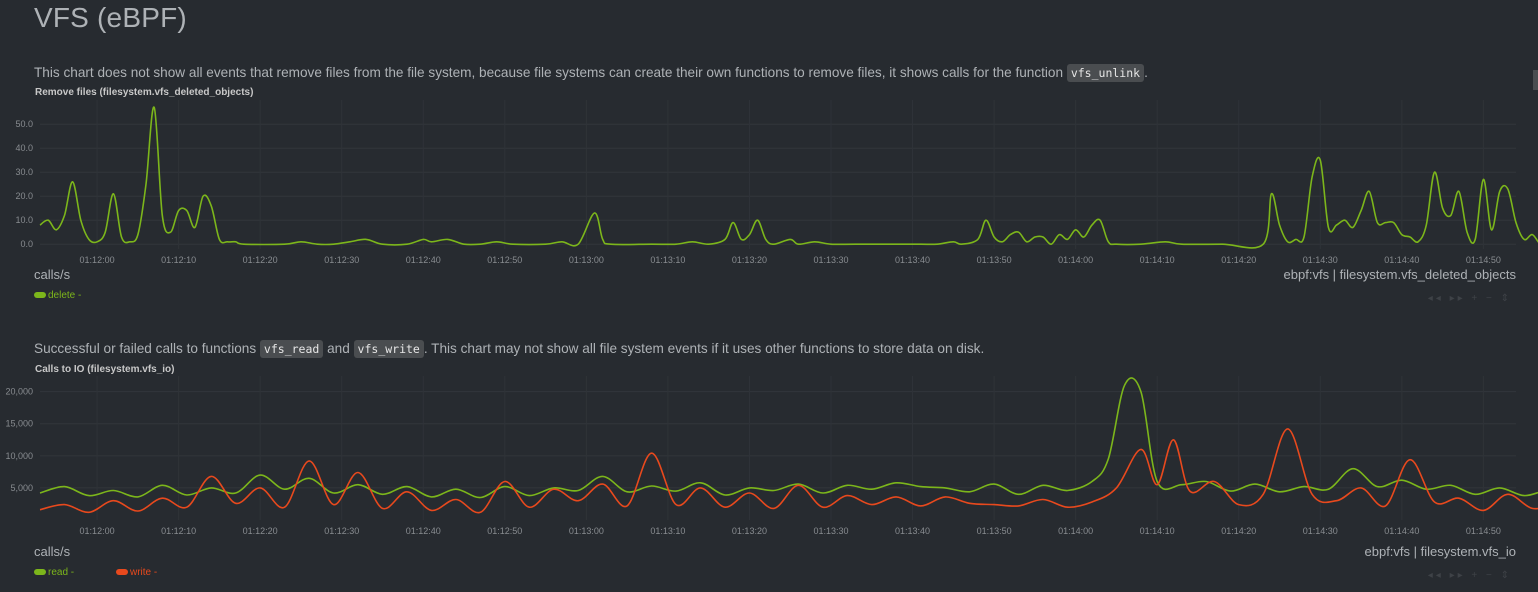  What do you see at coordinates (1105, 73) in the screenshot?
I see `function-code: vfs_unlink` at bounding box center [1105, 73].